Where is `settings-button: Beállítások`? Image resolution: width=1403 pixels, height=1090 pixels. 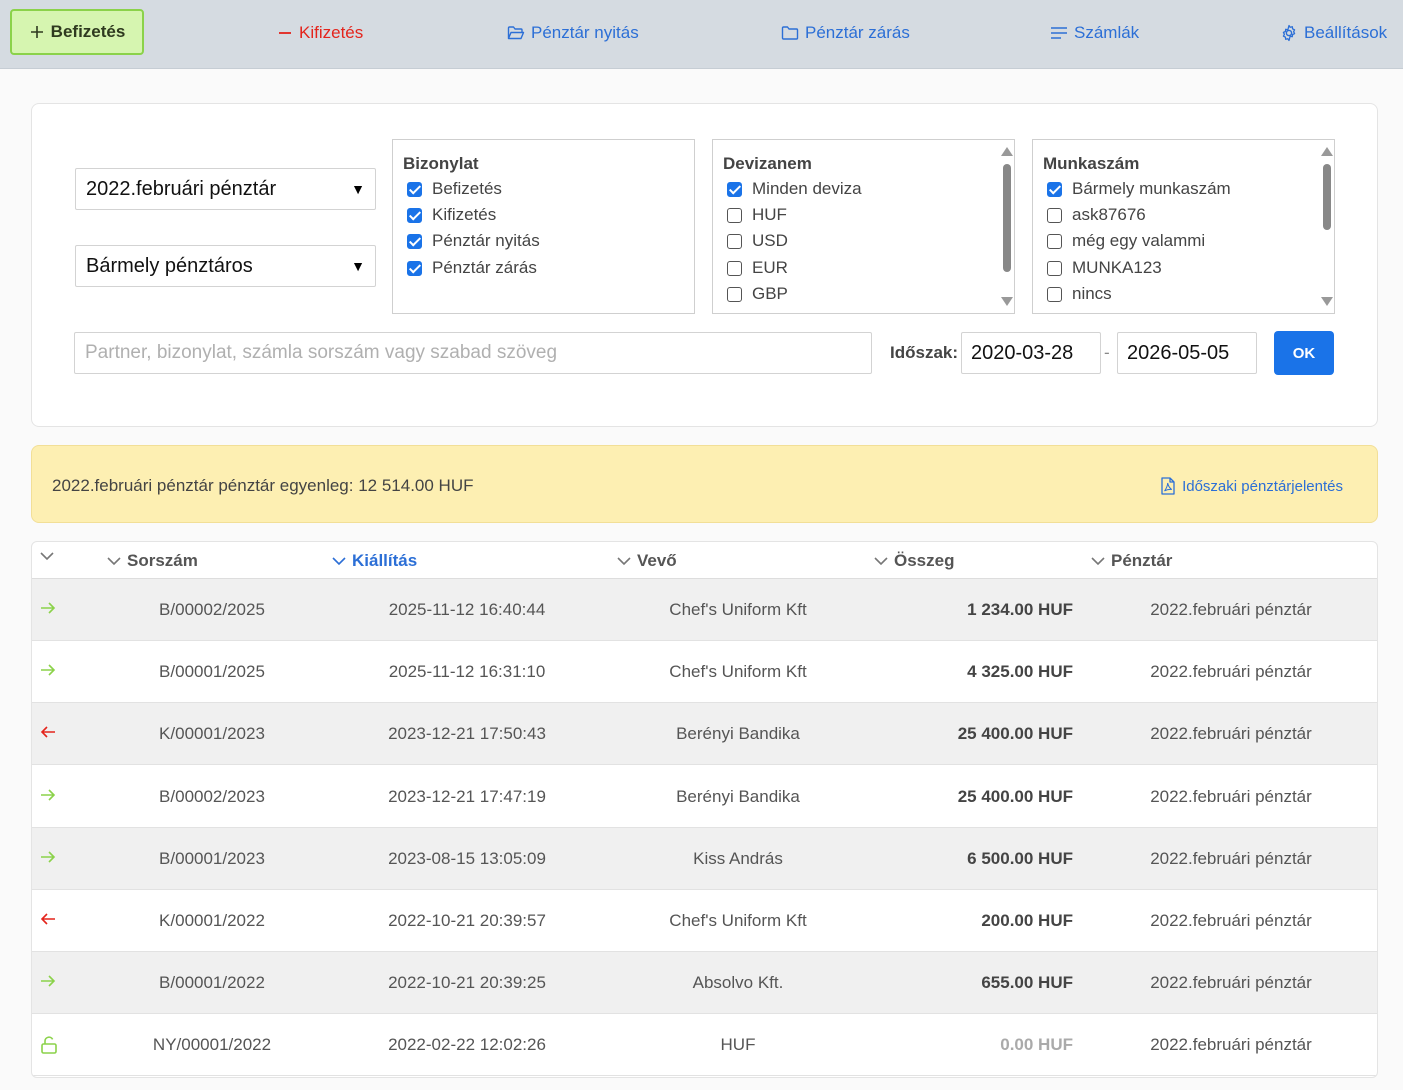 settings-button: Beállítások is located at coordinates (1333, 33).